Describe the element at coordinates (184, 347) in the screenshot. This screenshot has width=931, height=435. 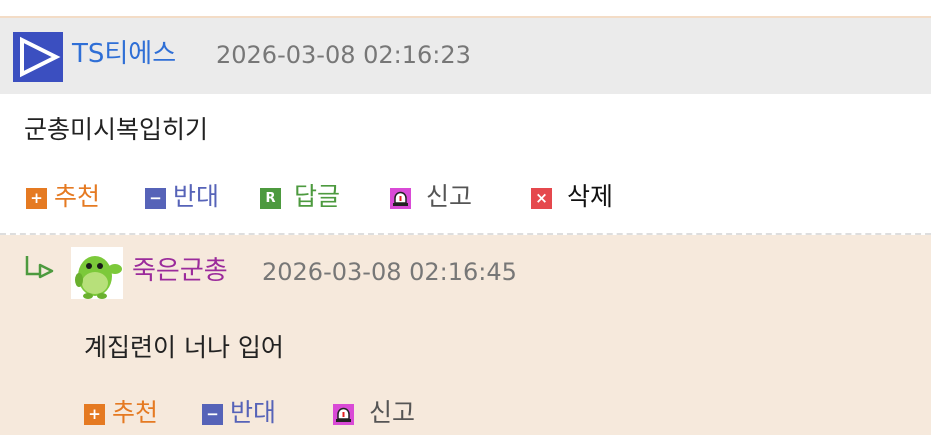
I see `reply-content: 계집련이 너나 입어` at that location.